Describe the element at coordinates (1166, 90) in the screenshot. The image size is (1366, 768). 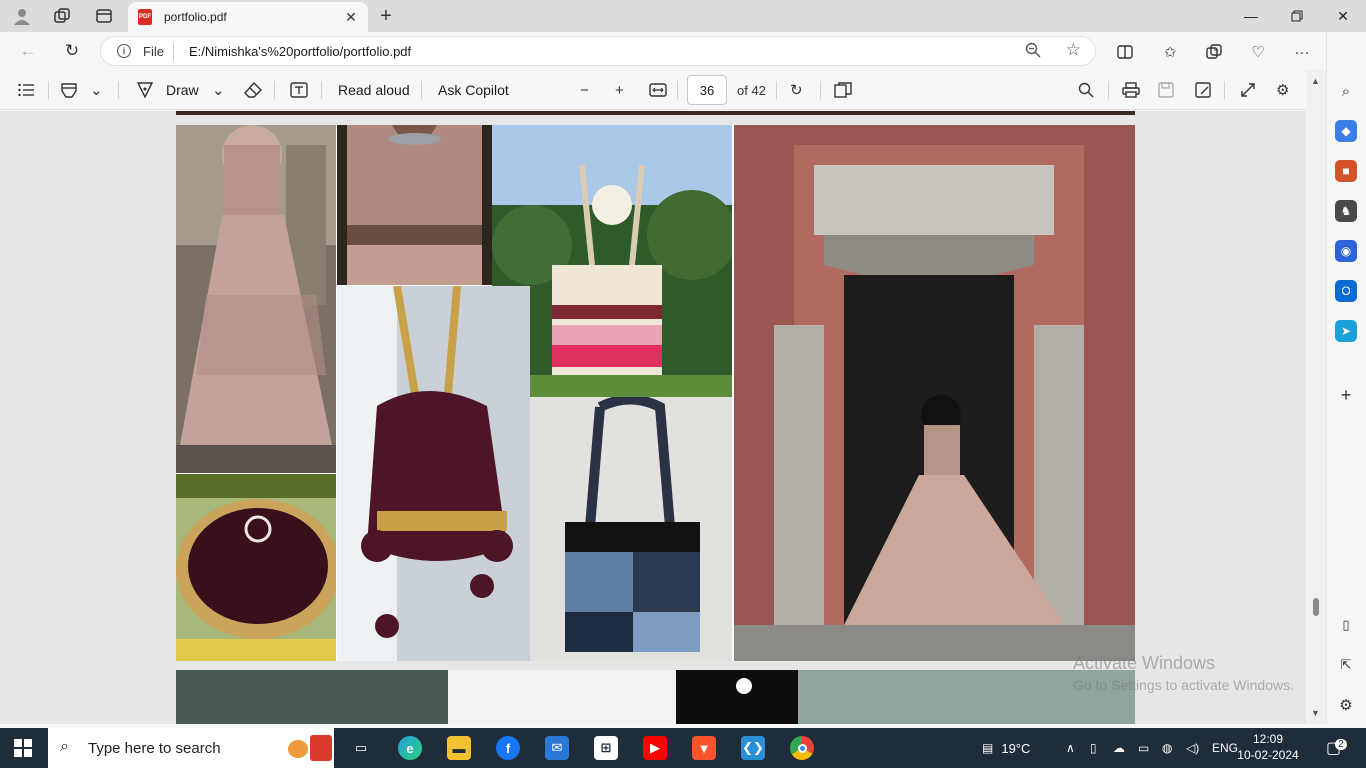
I see `save-icon` at that location.